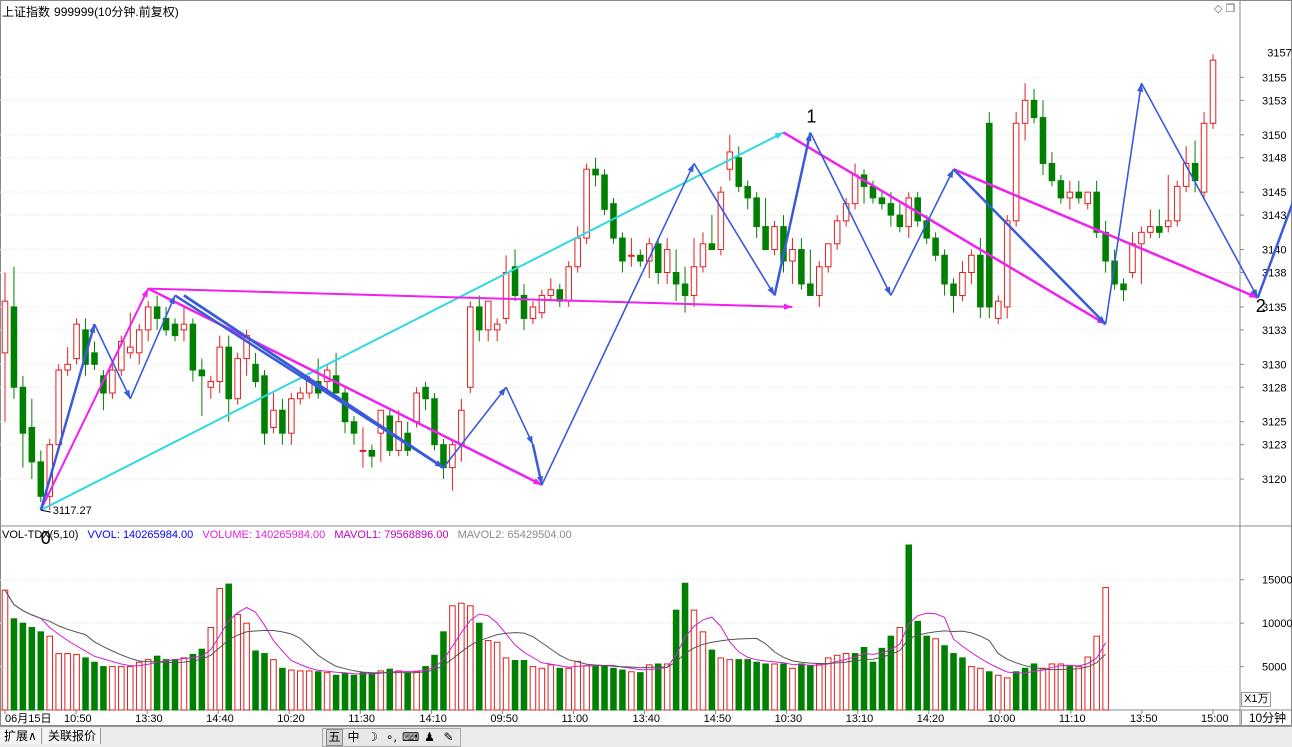 Image resolution: width=1292 pixels, height=747 pixels. Describe the element at coordinates (21, 736) in the screenshot. I see `expand-button: 扩展∧` at that location.